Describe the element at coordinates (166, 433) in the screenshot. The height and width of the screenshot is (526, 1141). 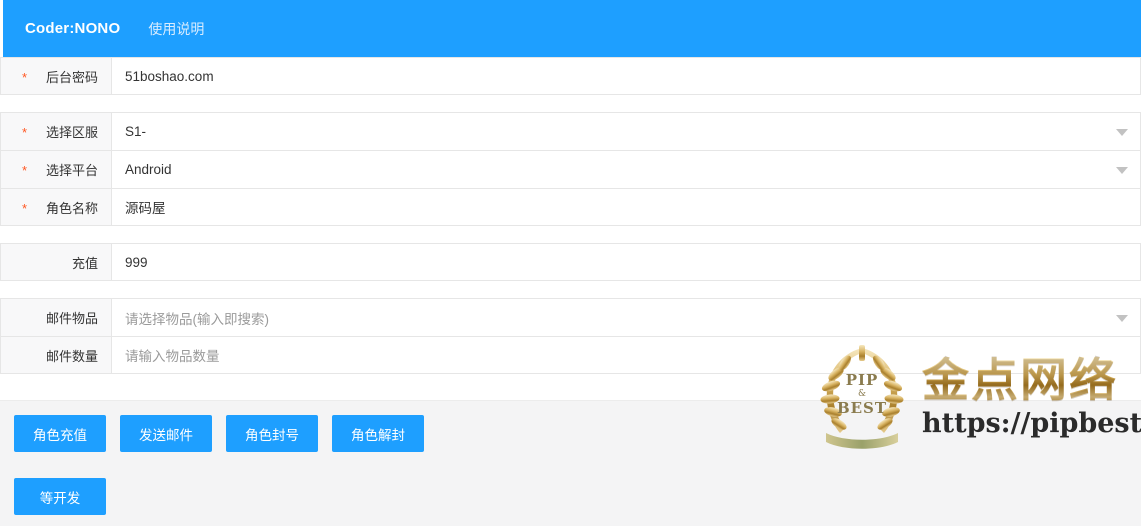
I see `send-mail-button: 发送邮件` at that location.